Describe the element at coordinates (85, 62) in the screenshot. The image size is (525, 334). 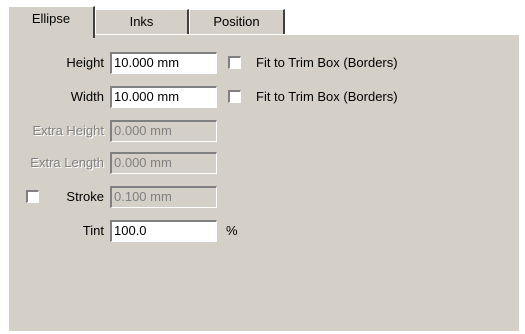
I see `height-label: Height` at that location.